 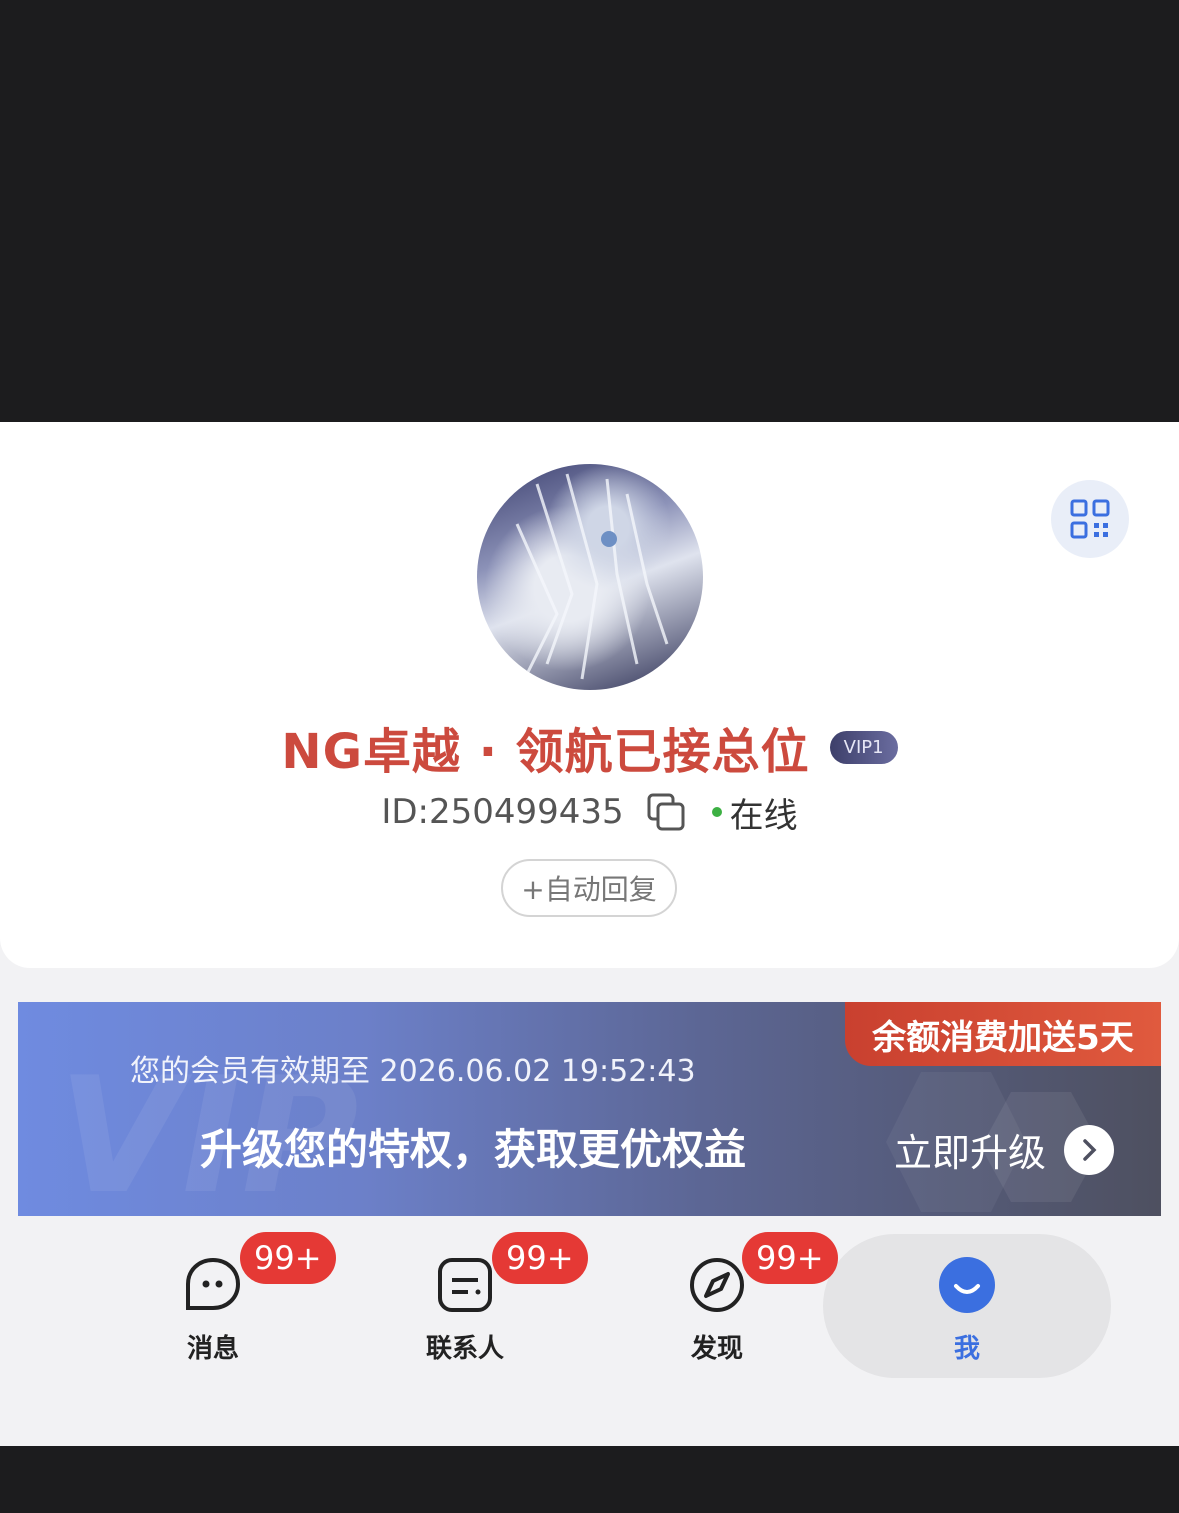 I want to click on promo-tag: 余额消费加送5天, so click(x=1003, y=1034).